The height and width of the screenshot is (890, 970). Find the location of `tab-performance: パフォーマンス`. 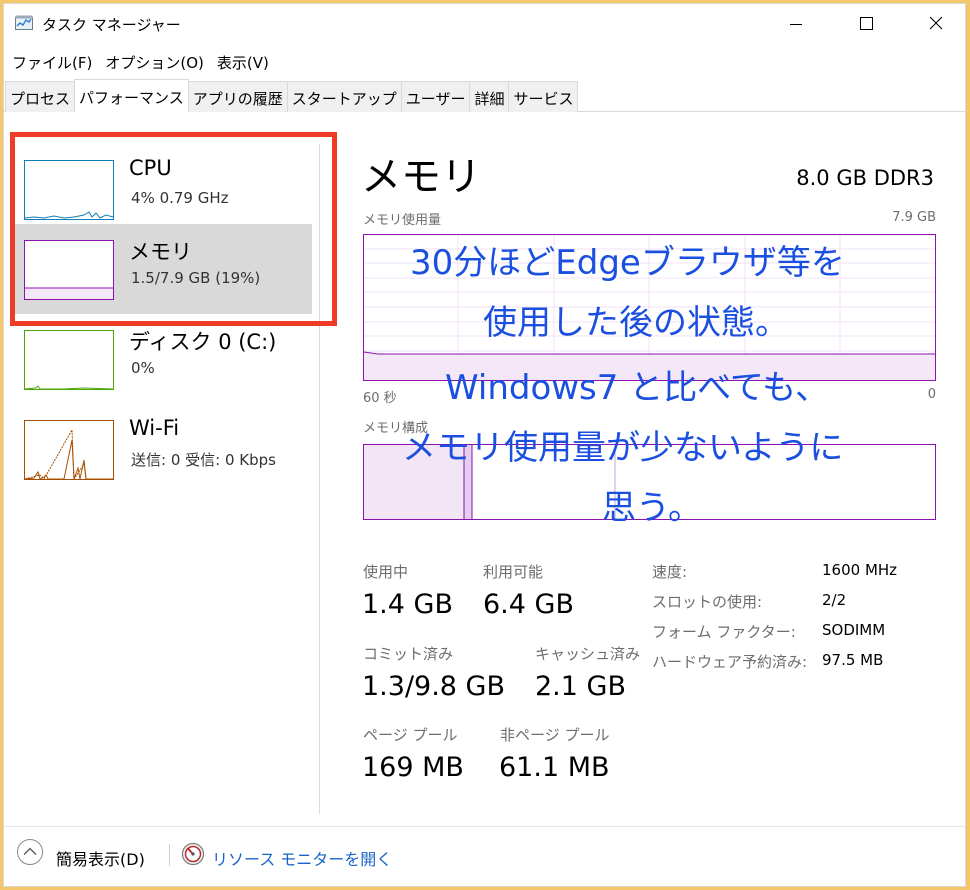

tab-performance: パフォーマンス is located at coordinates (131, 95).